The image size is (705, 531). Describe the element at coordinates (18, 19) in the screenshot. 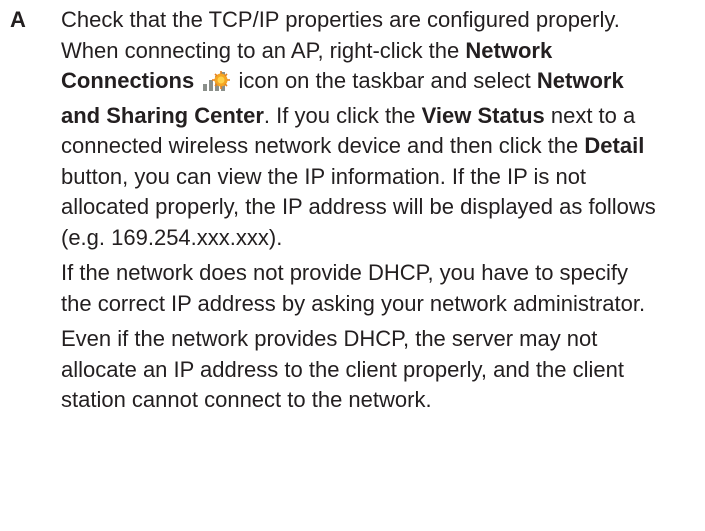

I see `answer-label: A` at that location.